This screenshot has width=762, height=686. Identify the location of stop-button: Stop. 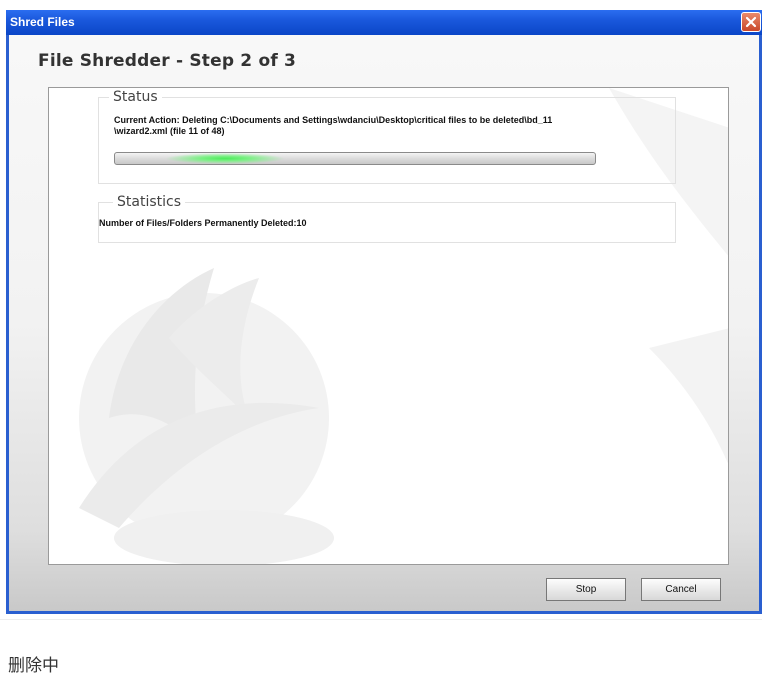
(586, 589).